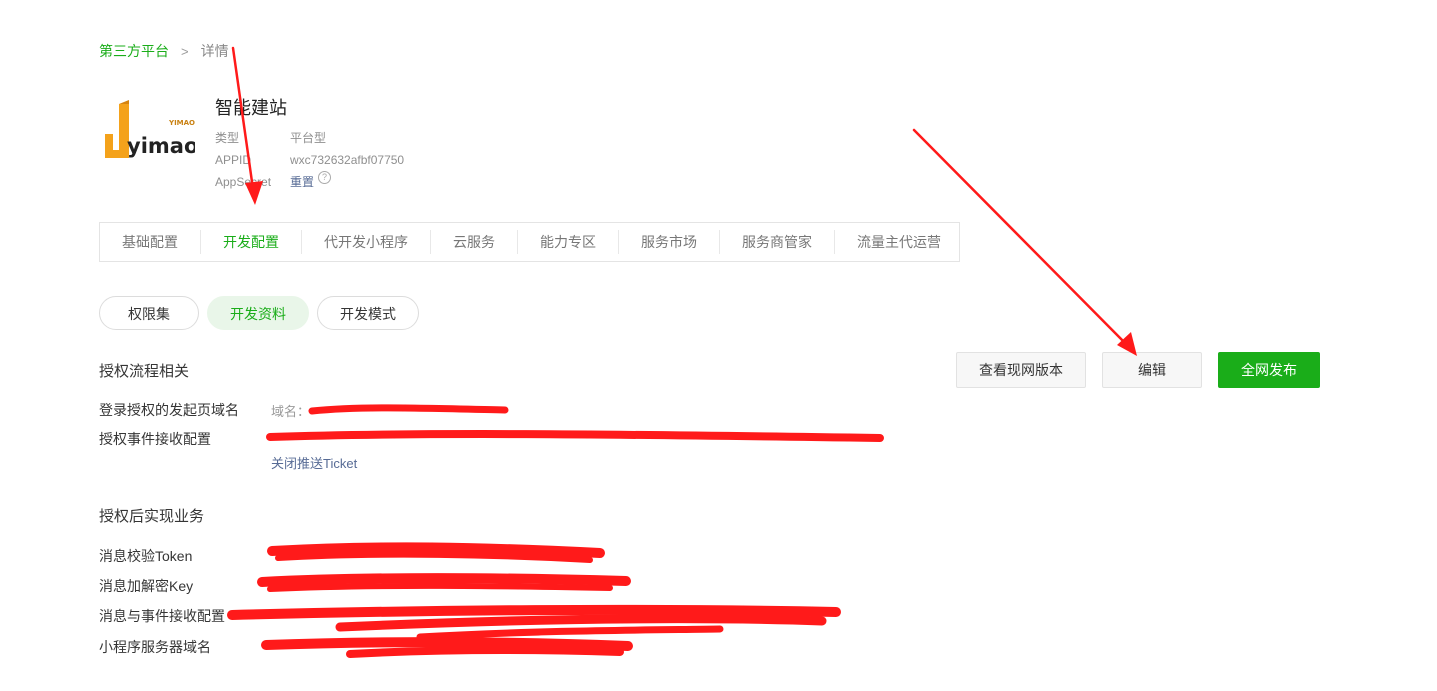 The width and height of the screenshot is (1437, 691). Describe the element at coordinates (251, 242) in the screenshot. I see `tab-dev-config: 开发配置` at that location.